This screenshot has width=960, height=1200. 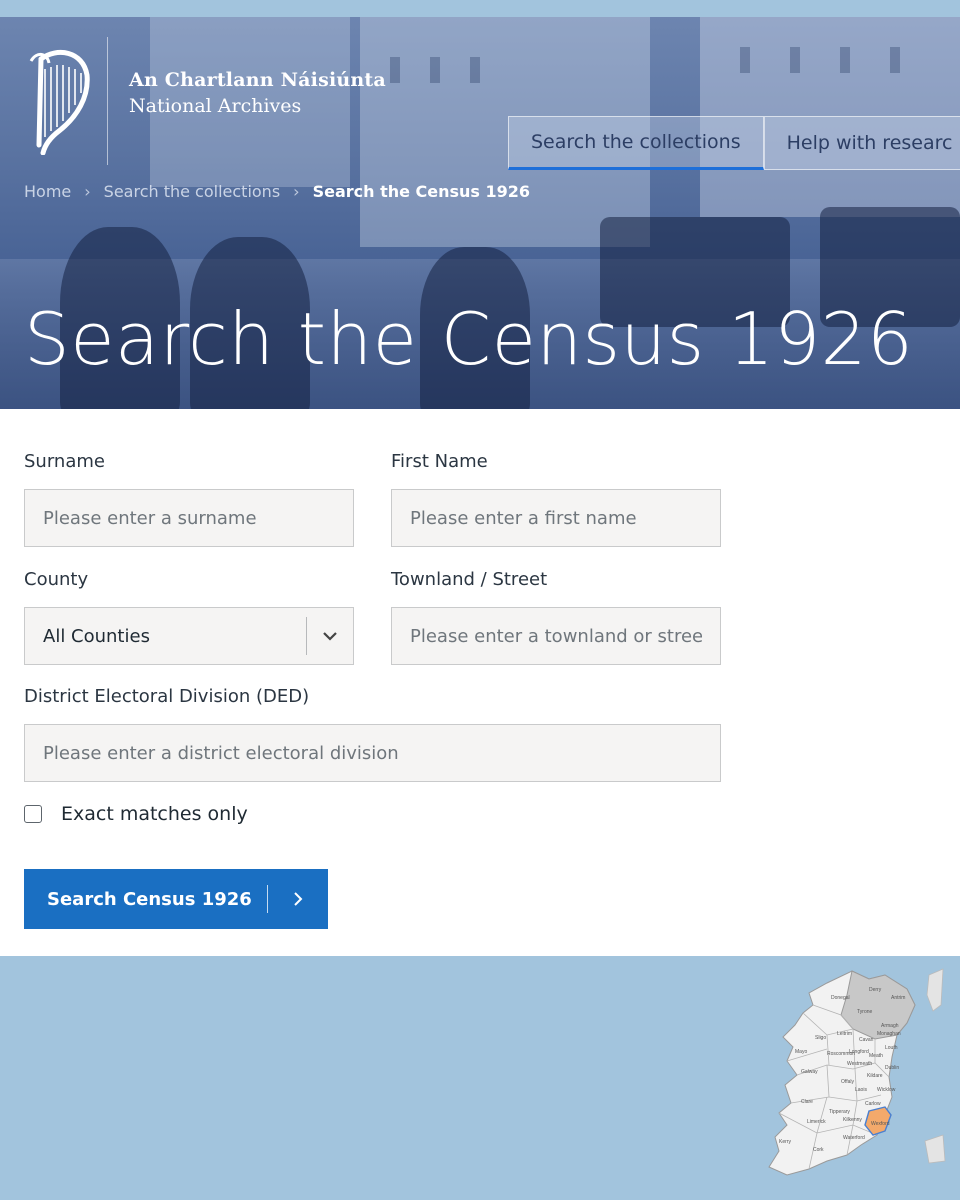 What do you see at coordinates (59, 100) in the screenshot?
I see `harp-logo-icon` at bounding box center [59, 100].